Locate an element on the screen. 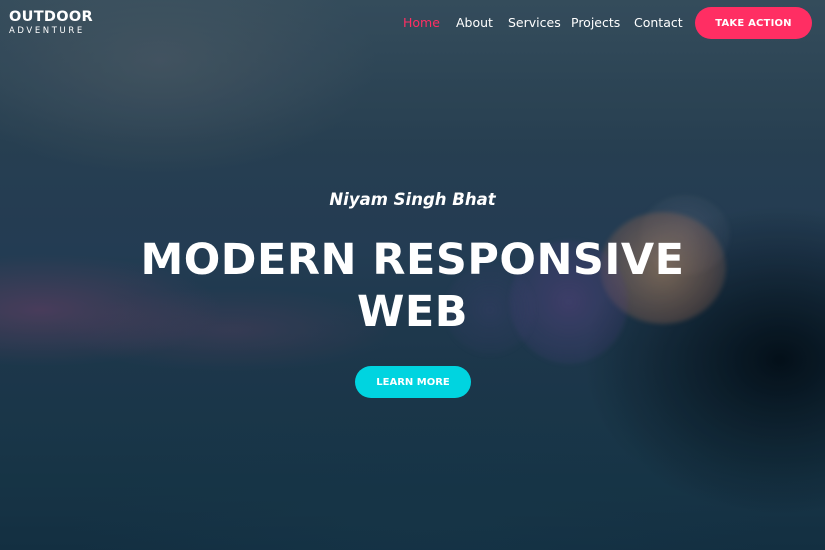 This screenshot has width=825, height=550. hero-title-line-1: MODERN RESPONSIVE is located at coordinates (412, 260).